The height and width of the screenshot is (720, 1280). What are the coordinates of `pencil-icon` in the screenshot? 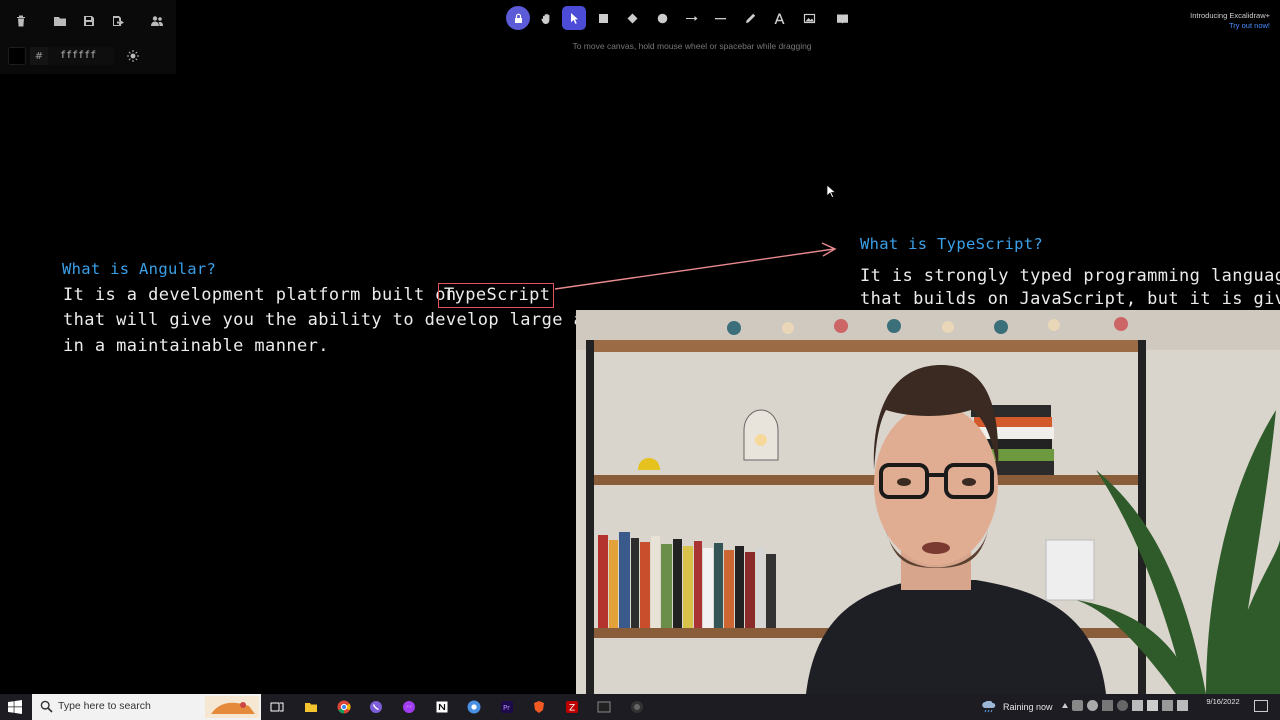 It's located at (750, 18).